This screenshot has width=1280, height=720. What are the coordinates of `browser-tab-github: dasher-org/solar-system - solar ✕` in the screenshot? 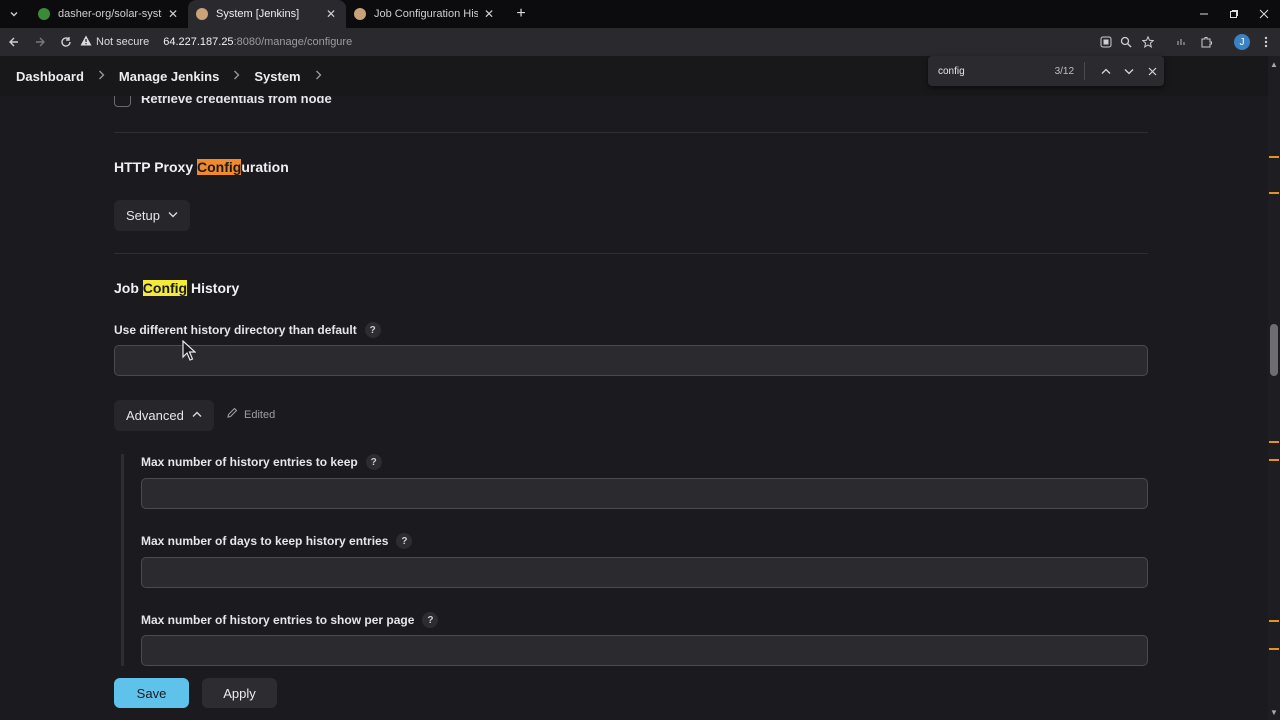 It's located at (109, 14).